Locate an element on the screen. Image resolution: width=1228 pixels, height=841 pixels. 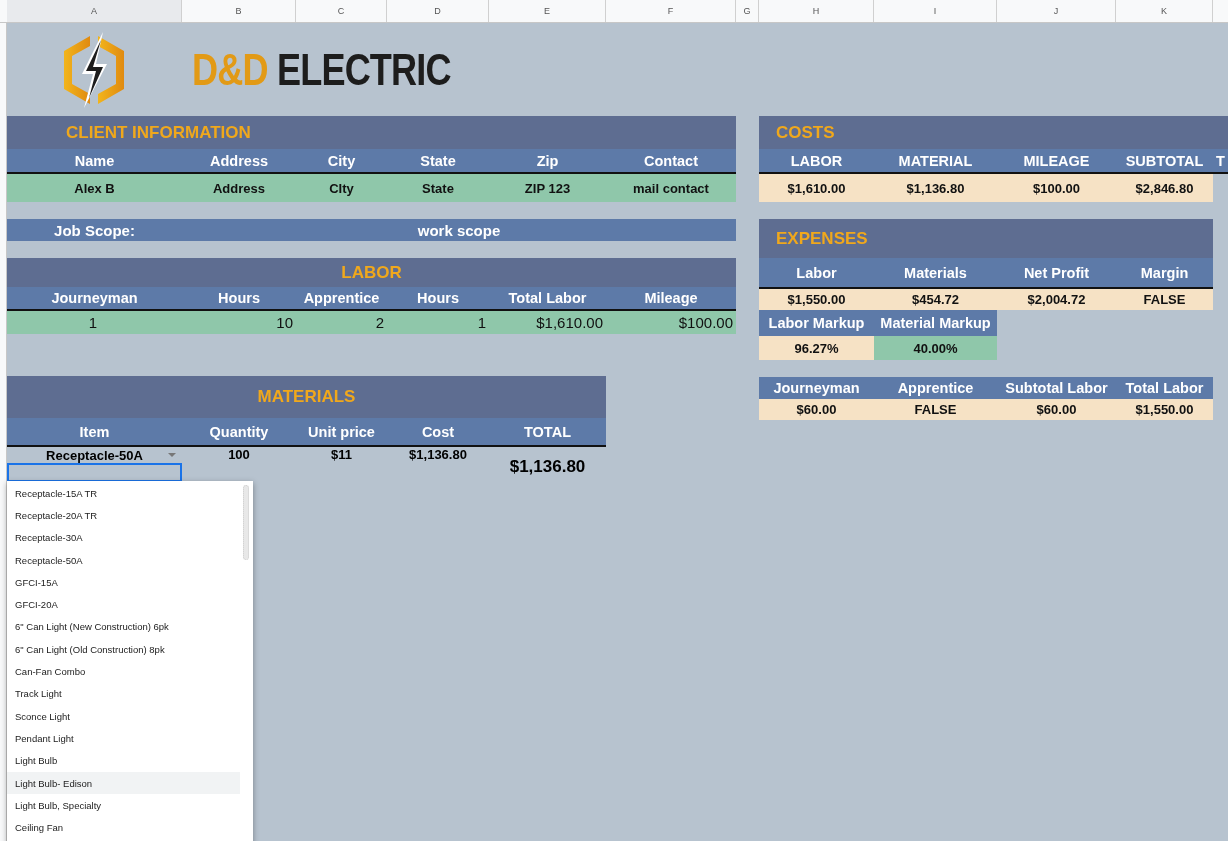
column-heading: Labor Markup is located at coordinates (816, 323).